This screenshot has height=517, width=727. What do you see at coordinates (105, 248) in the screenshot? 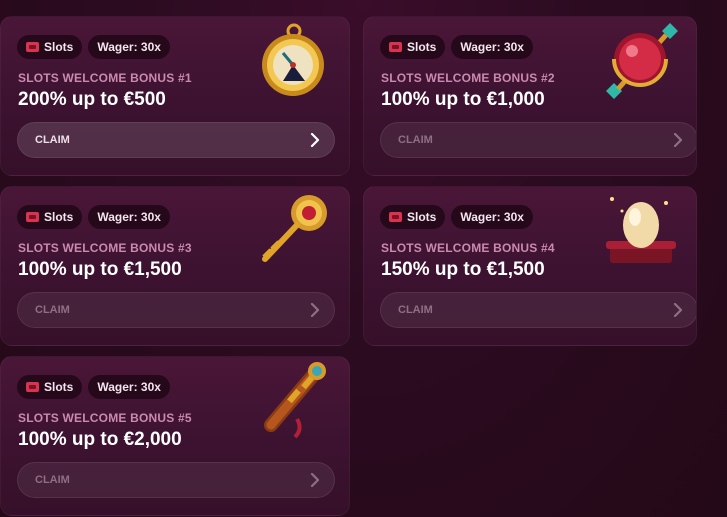
I see `bonus-title: SLOTS WELCOME BONUS #3` at bounding box center [105, 248].